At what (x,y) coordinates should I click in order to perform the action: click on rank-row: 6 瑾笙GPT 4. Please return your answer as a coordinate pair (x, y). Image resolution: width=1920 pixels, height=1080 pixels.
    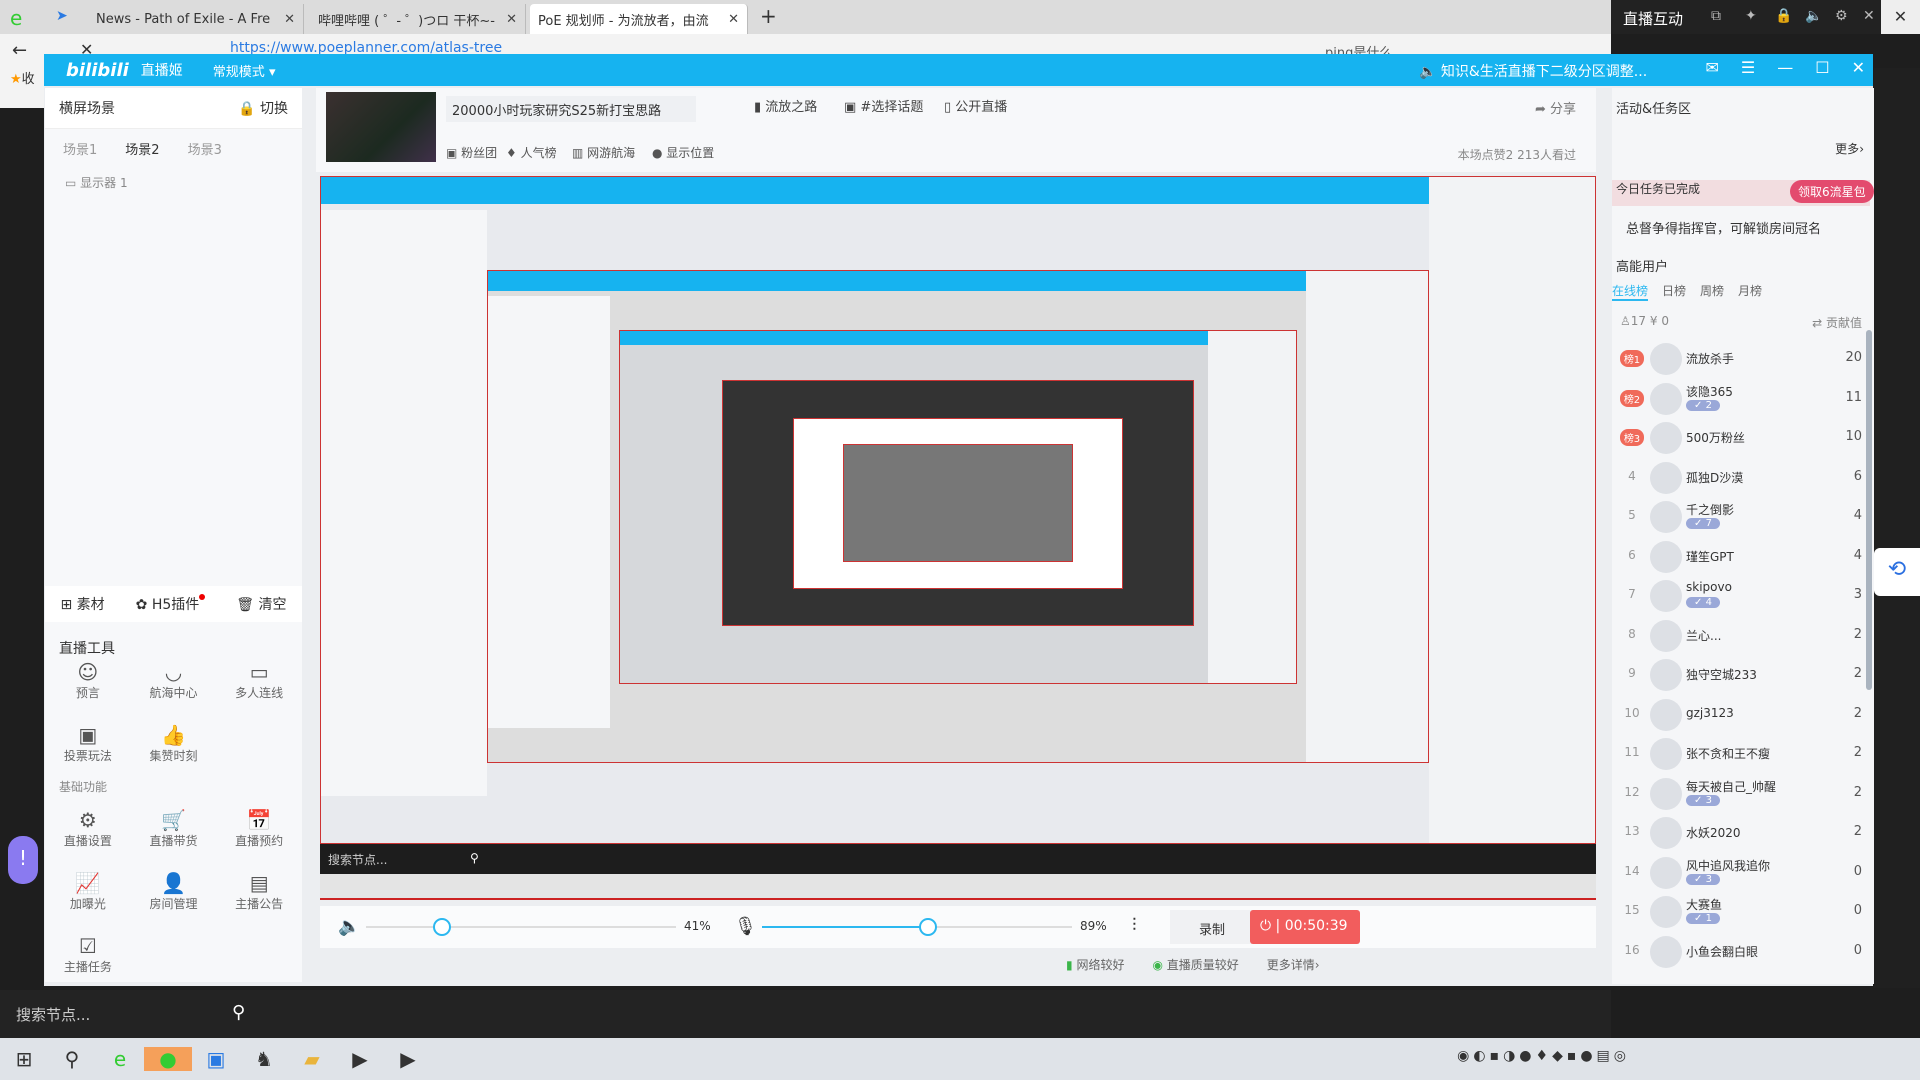
    Looking at the image, I should click on (1737, 557).